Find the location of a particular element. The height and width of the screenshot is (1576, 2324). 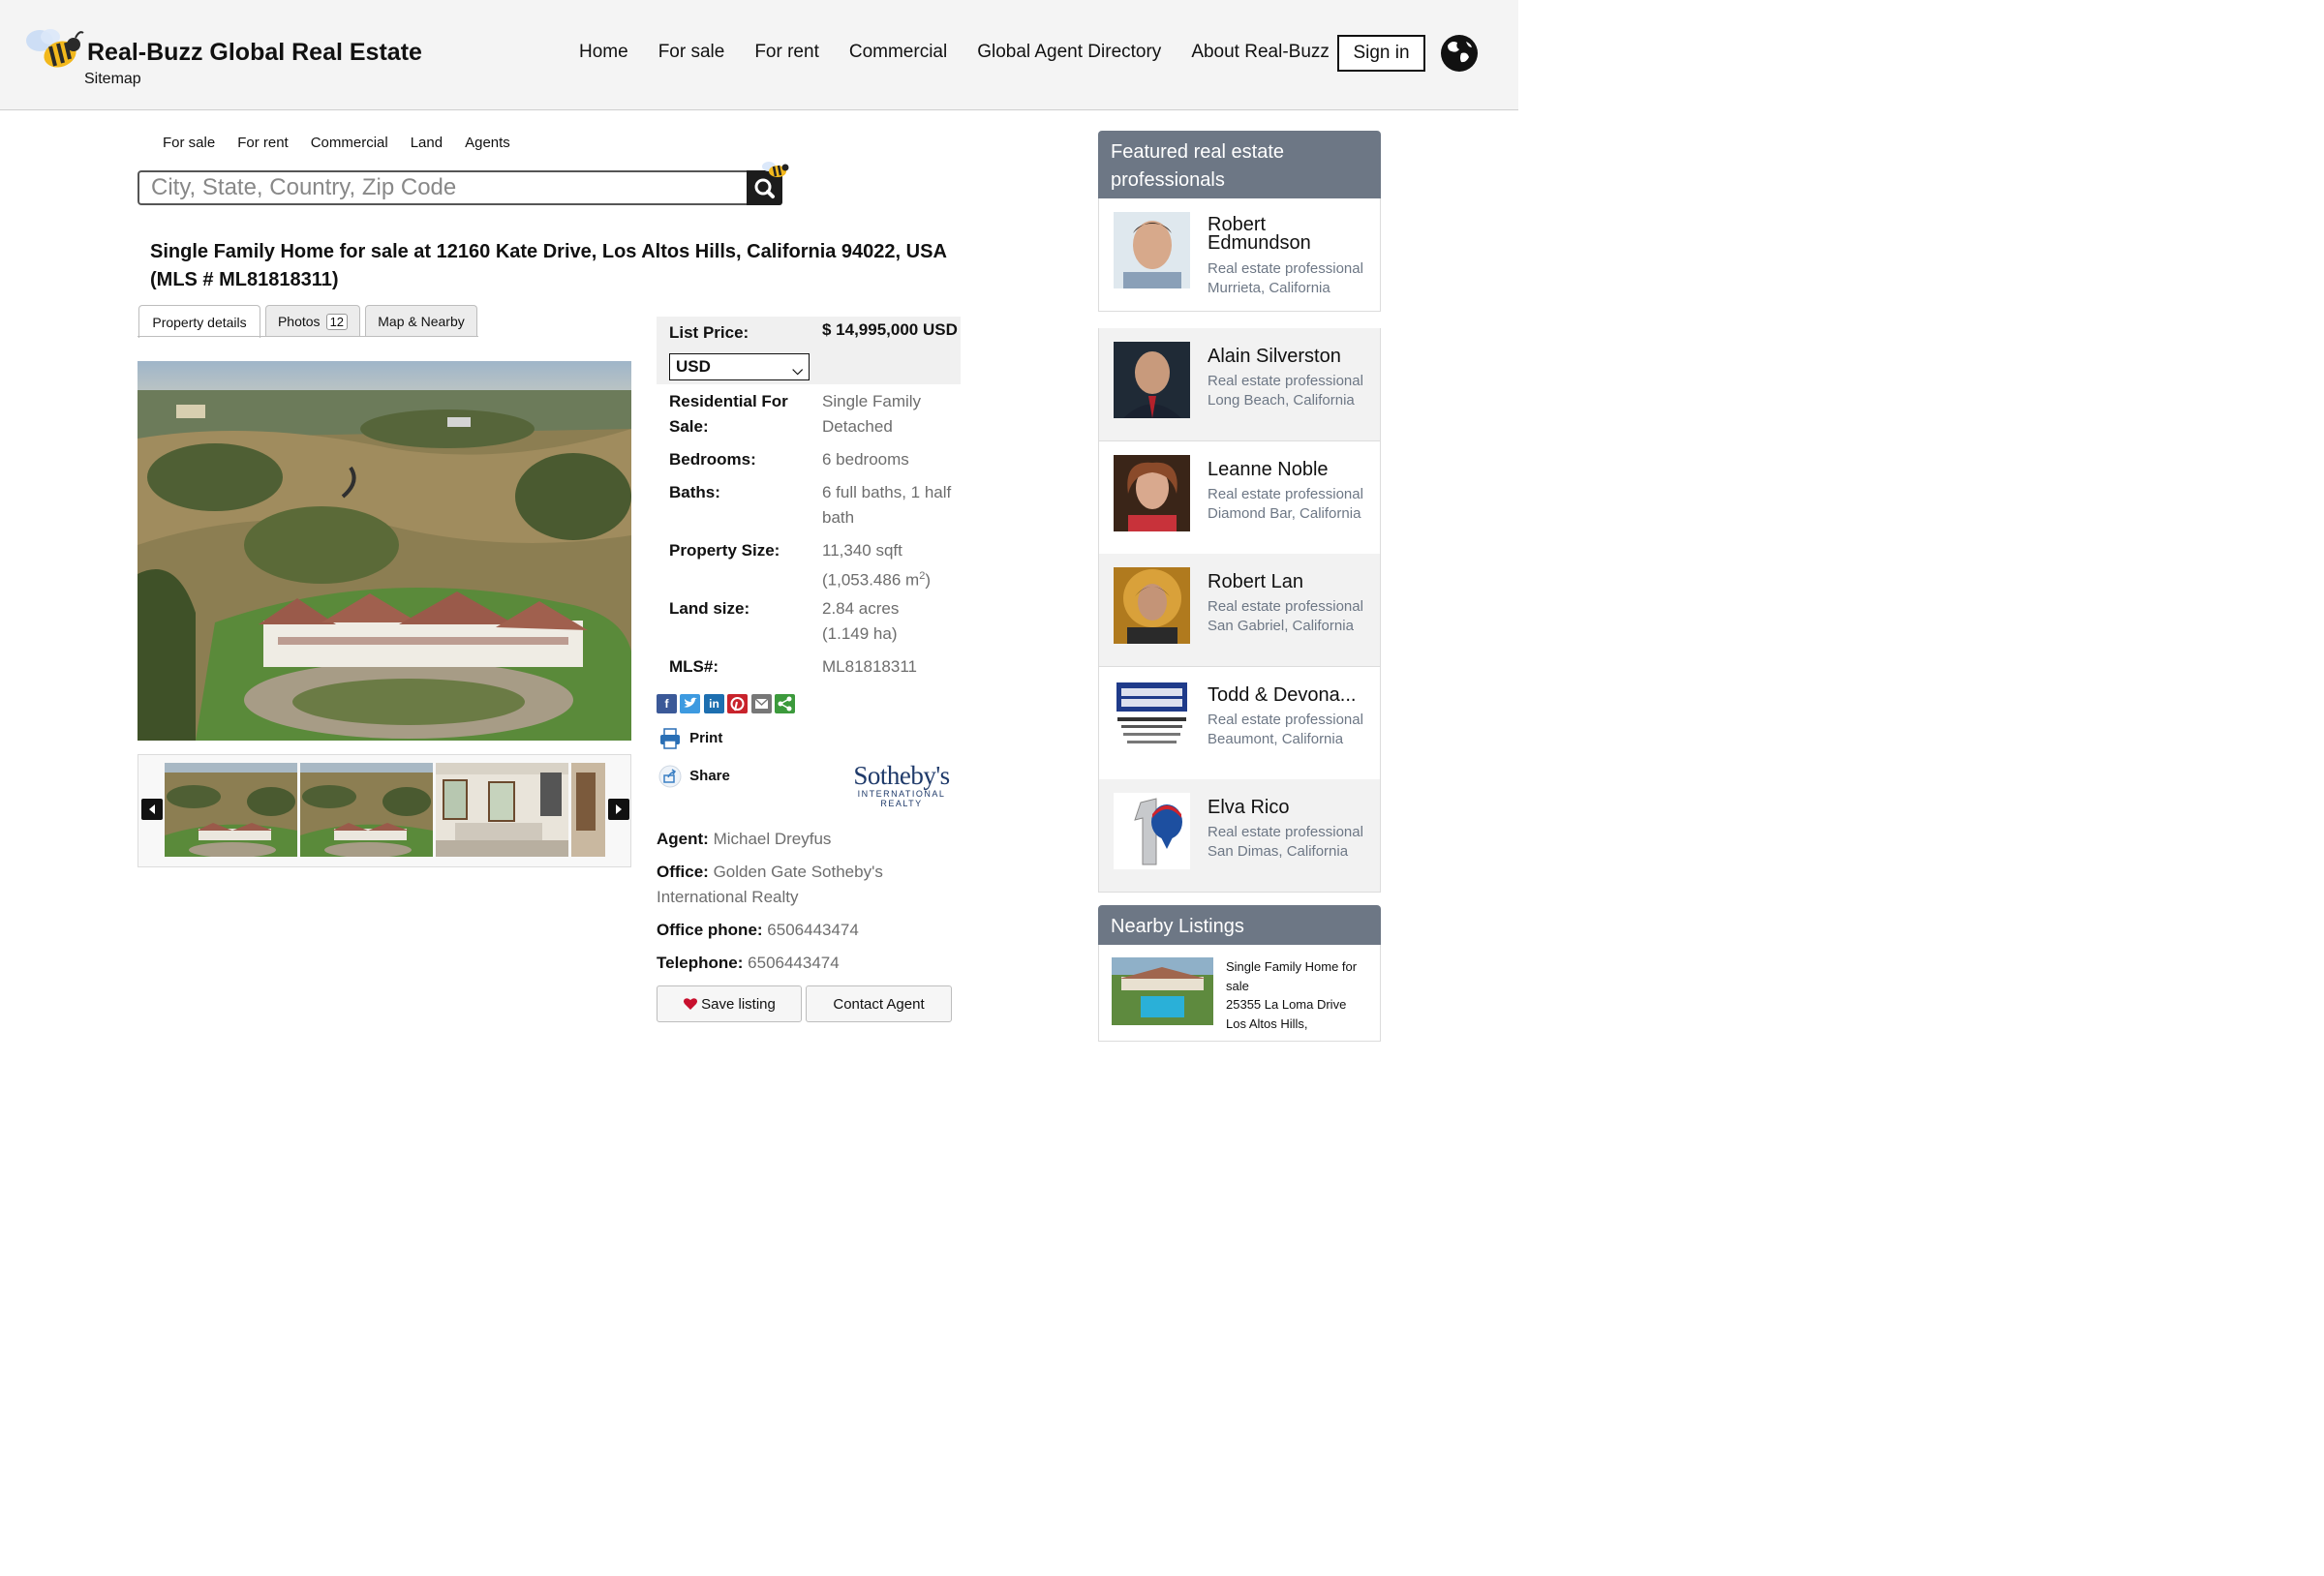

property-size-label: Property Size: is located at coordinates (725, 550).